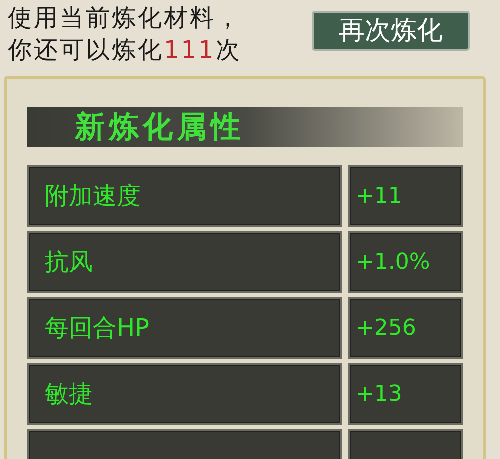  I want to click on attribute-name: 抗风, so click(69, 262).